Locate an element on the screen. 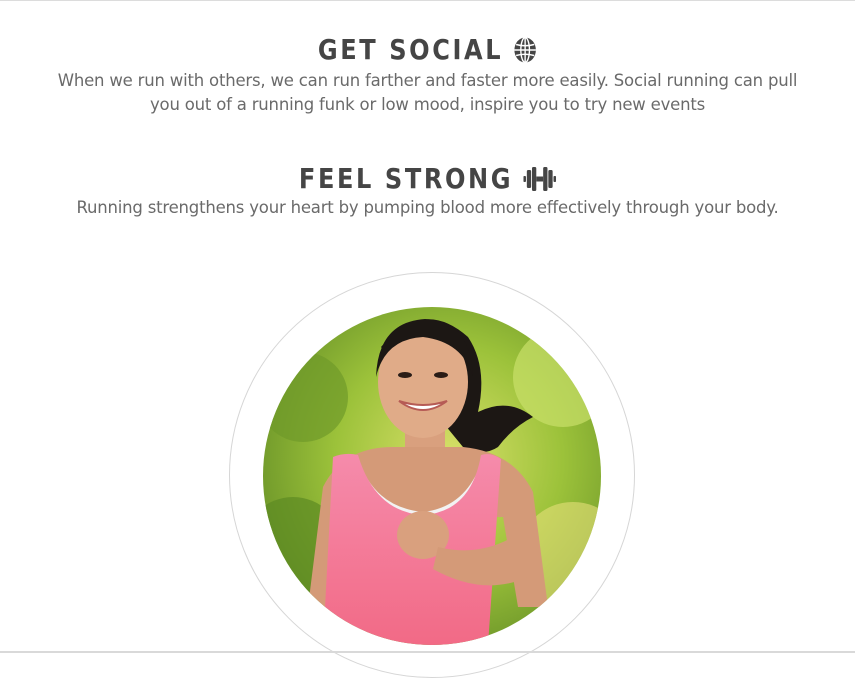 Image resolution: width=855 pixels, height=678 pixels. feel-strong-heading: FEEL STRONG is located at coordinates (427, 179).